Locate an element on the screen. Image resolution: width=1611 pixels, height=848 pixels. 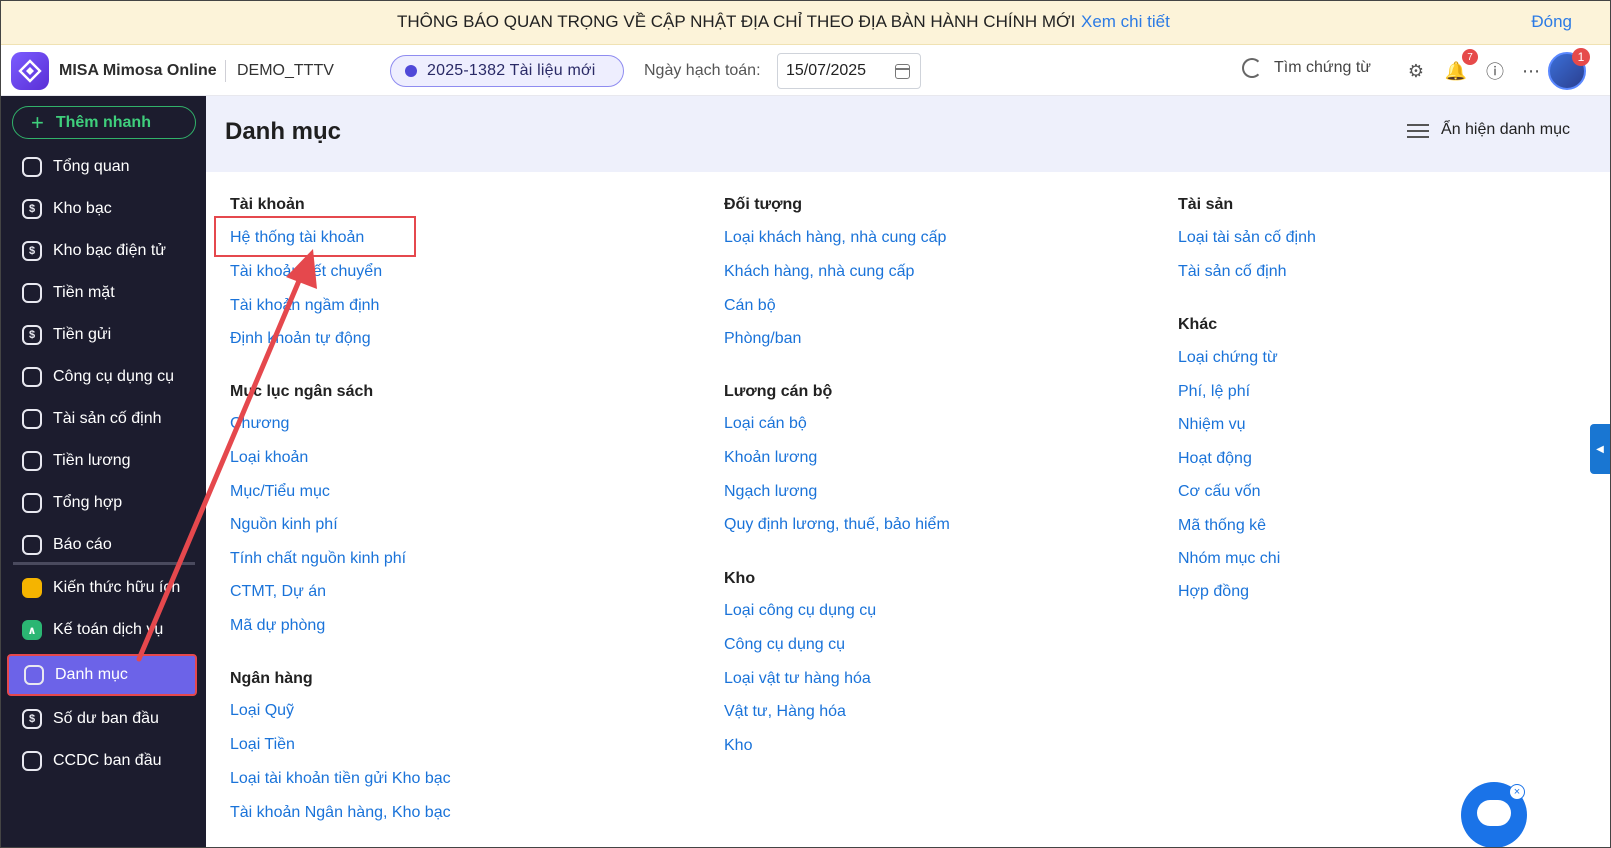
group-title-objects: Đối tượng is located at coordinates (763, 204).